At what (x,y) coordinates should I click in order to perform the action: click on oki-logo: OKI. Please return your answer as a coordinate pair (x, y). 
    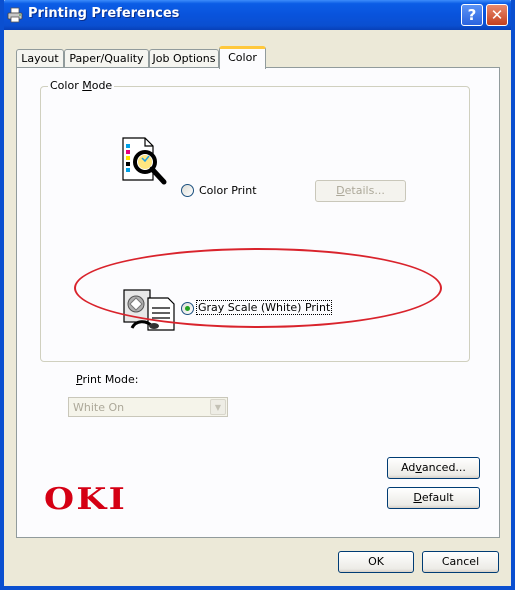
    Looking at the image, I should click on (86, 499).